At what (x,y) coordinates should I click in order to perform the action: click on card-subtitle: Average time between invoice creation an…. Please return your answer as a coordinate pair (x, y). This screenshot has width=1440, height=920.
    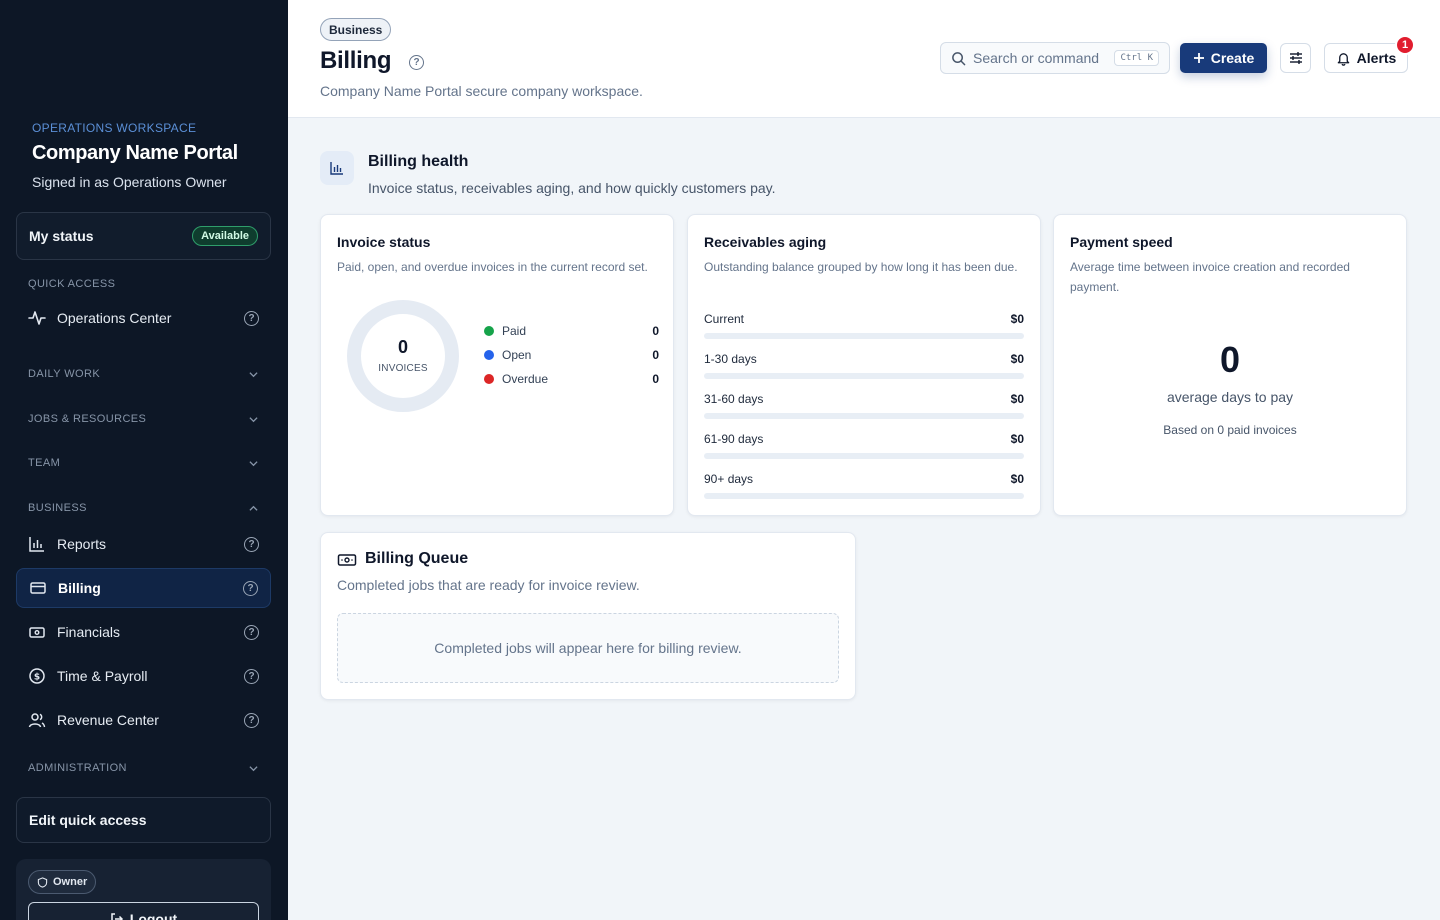
    Looking at the image, I should click on (1210, 277).